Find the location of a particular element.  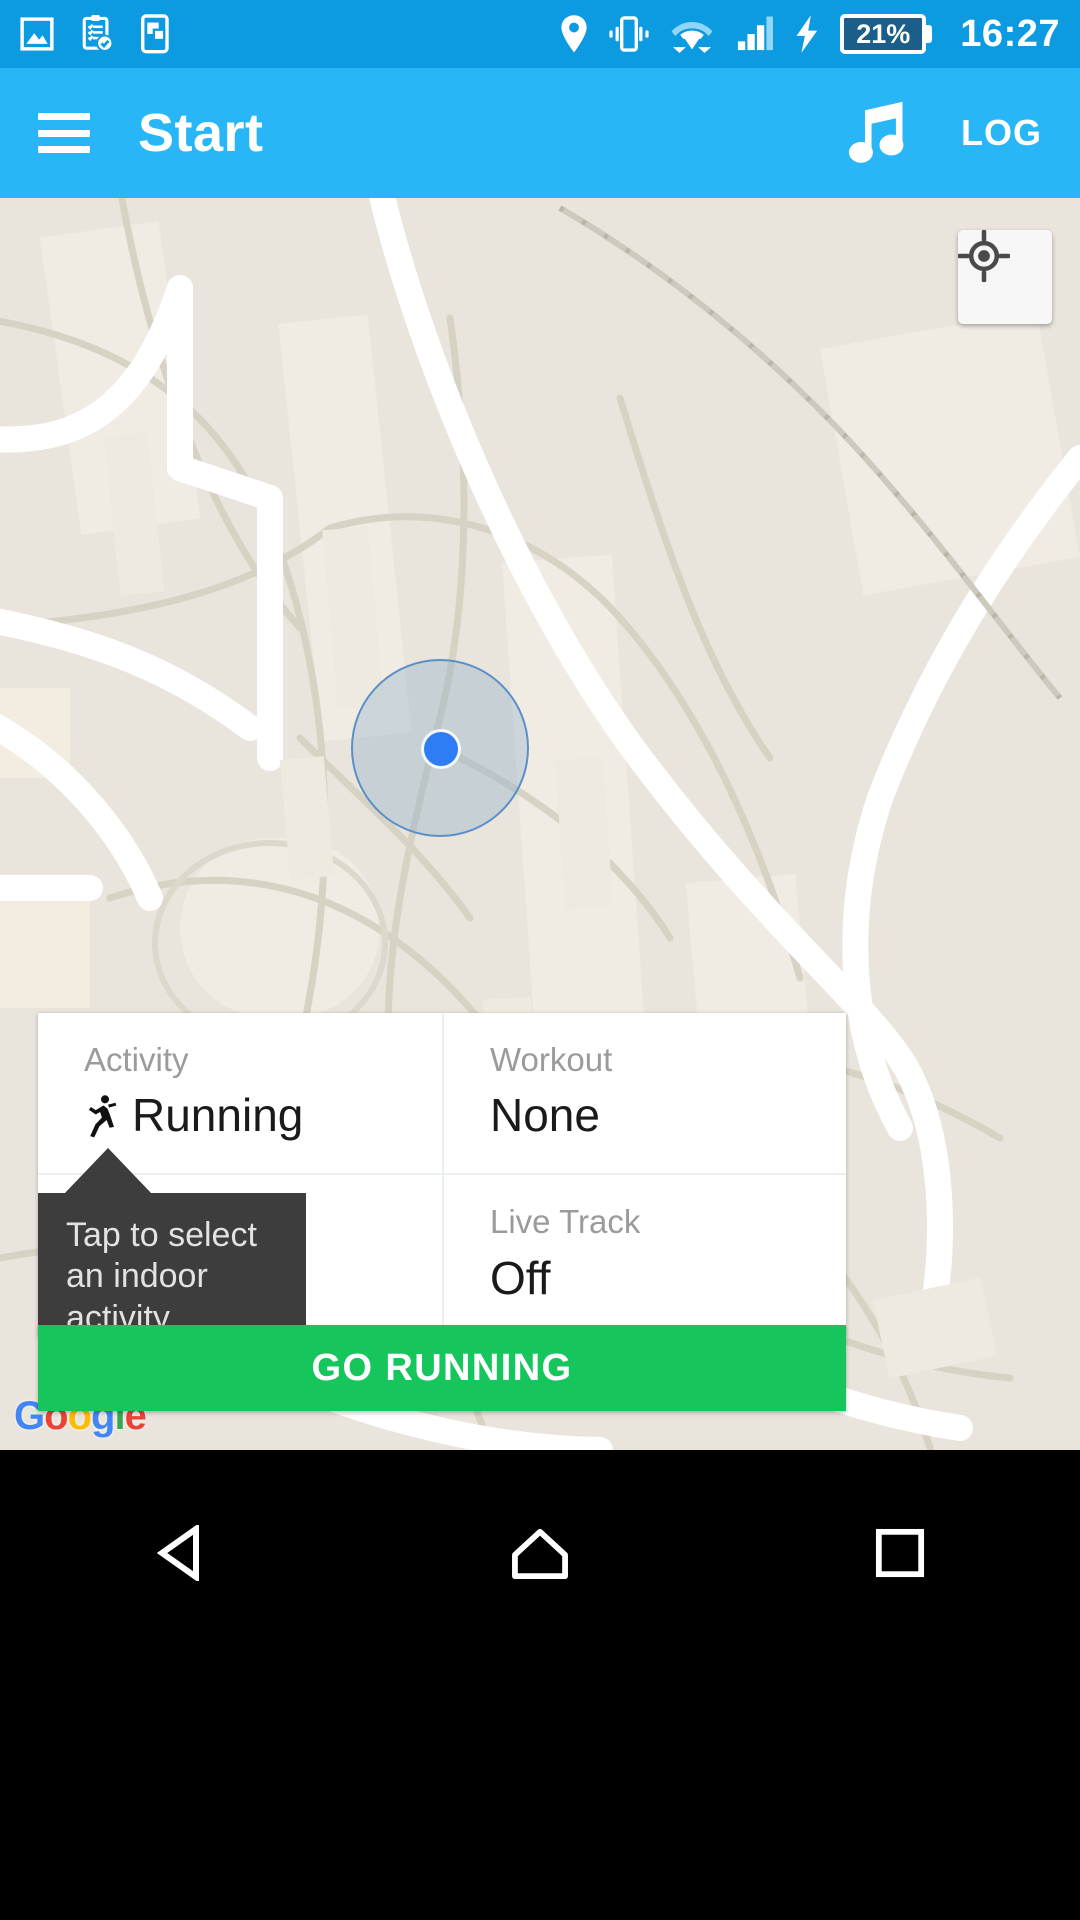

status-bar-right-icons: 21% 16:27 is located at coordinates (810, 34).